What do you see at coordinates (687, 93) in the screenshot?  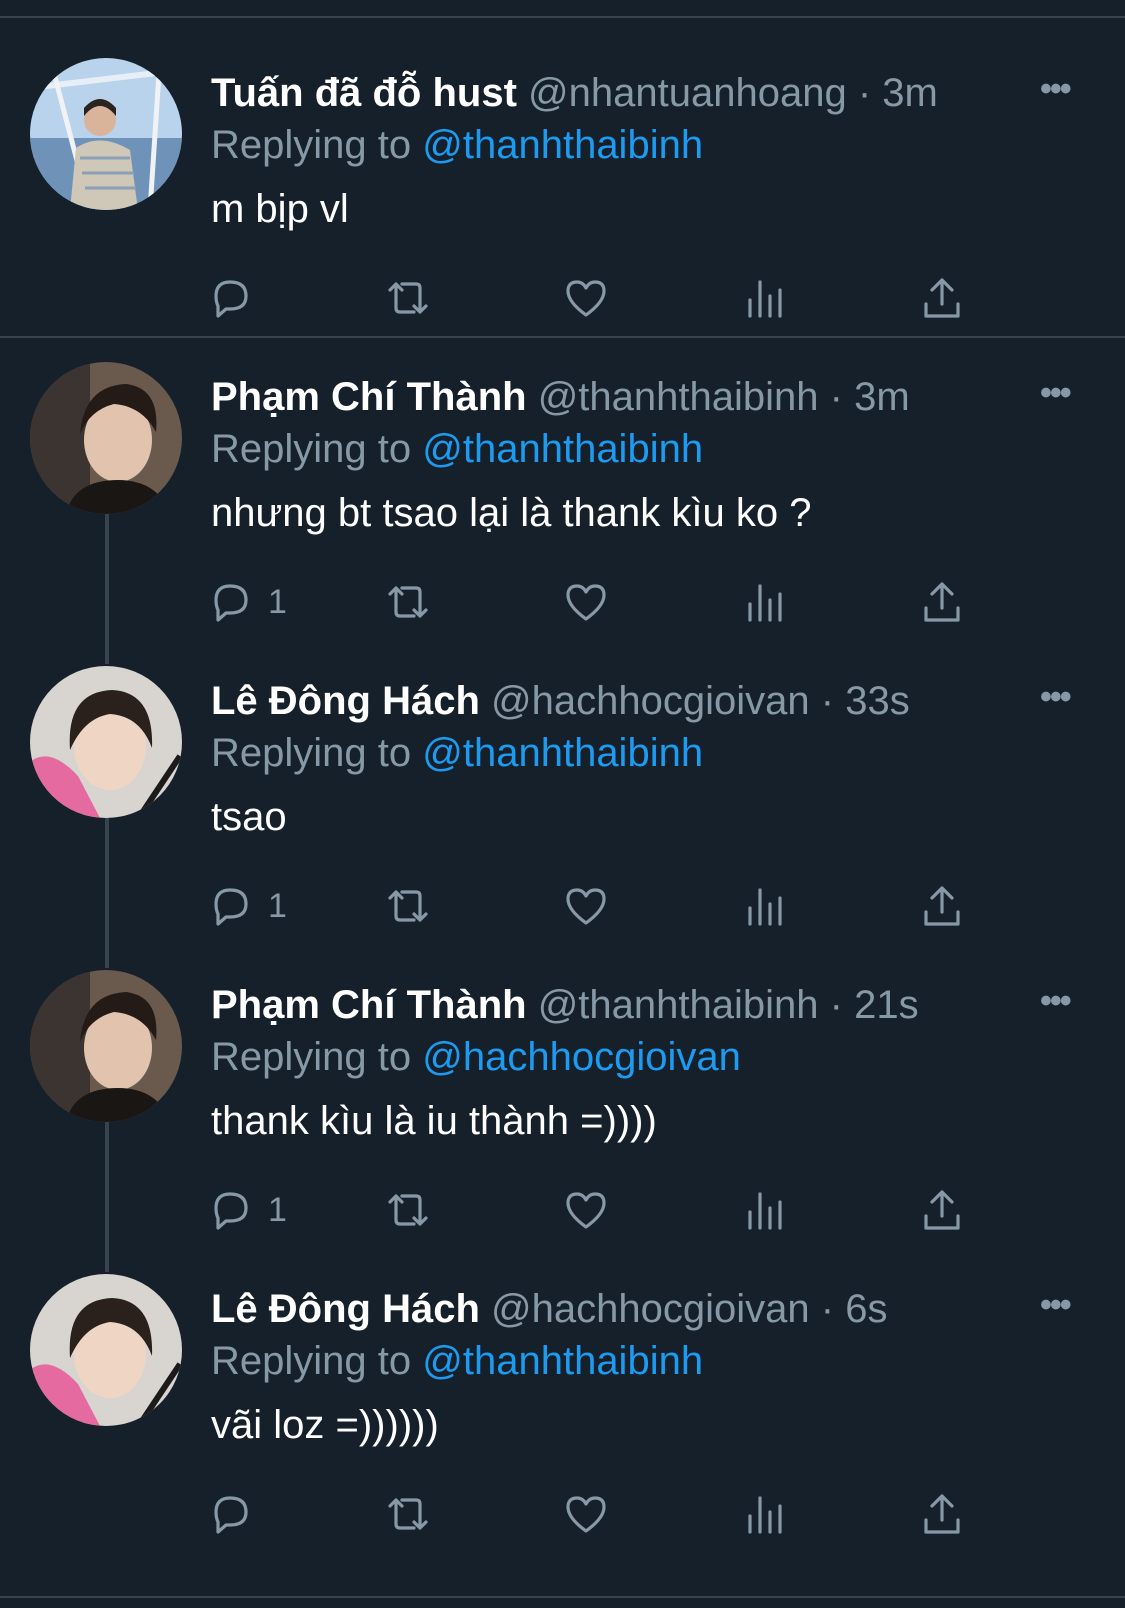 I see `user-handle: @nhantuanhoang` at bounding box center [687, 93].